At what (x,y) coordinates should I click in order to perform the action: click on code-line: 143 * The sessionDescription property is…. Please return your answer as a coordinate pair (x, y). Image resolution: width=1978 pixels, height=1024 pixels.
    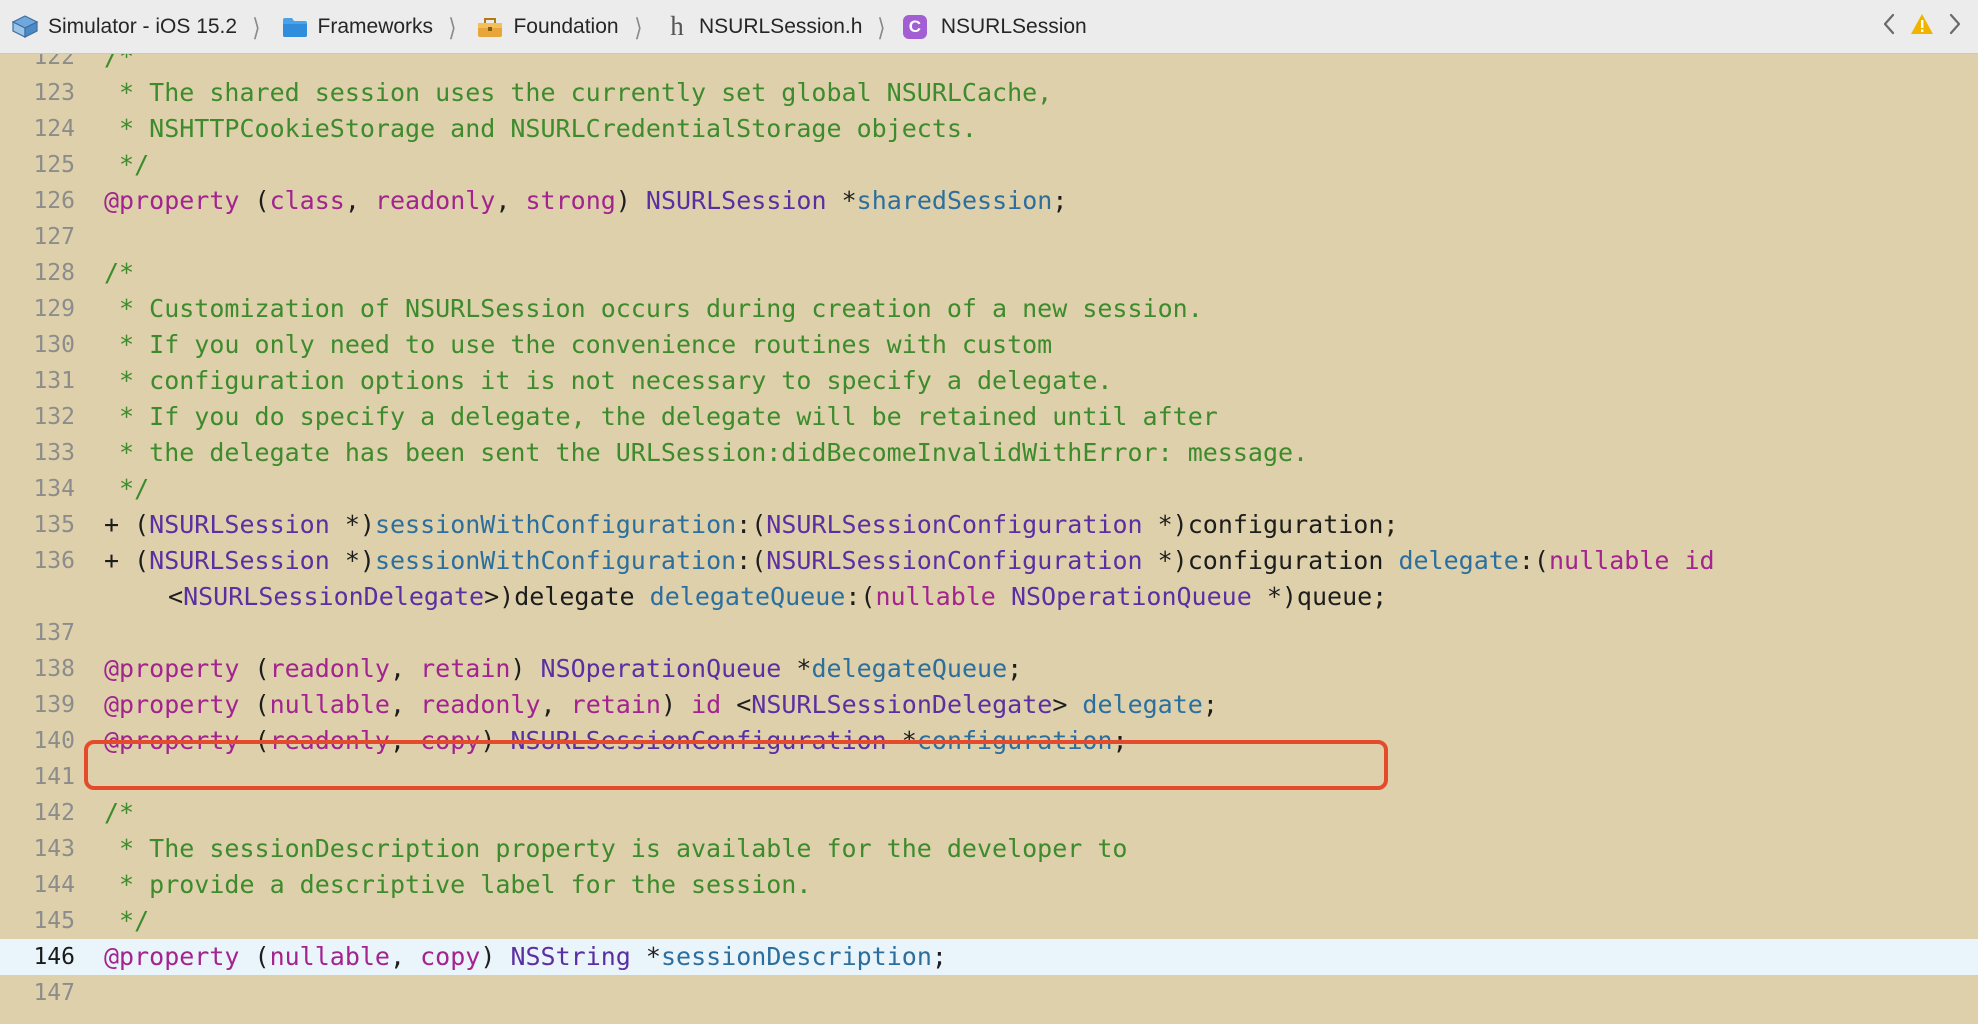
    Looking at the image, I should click on (989, 849).